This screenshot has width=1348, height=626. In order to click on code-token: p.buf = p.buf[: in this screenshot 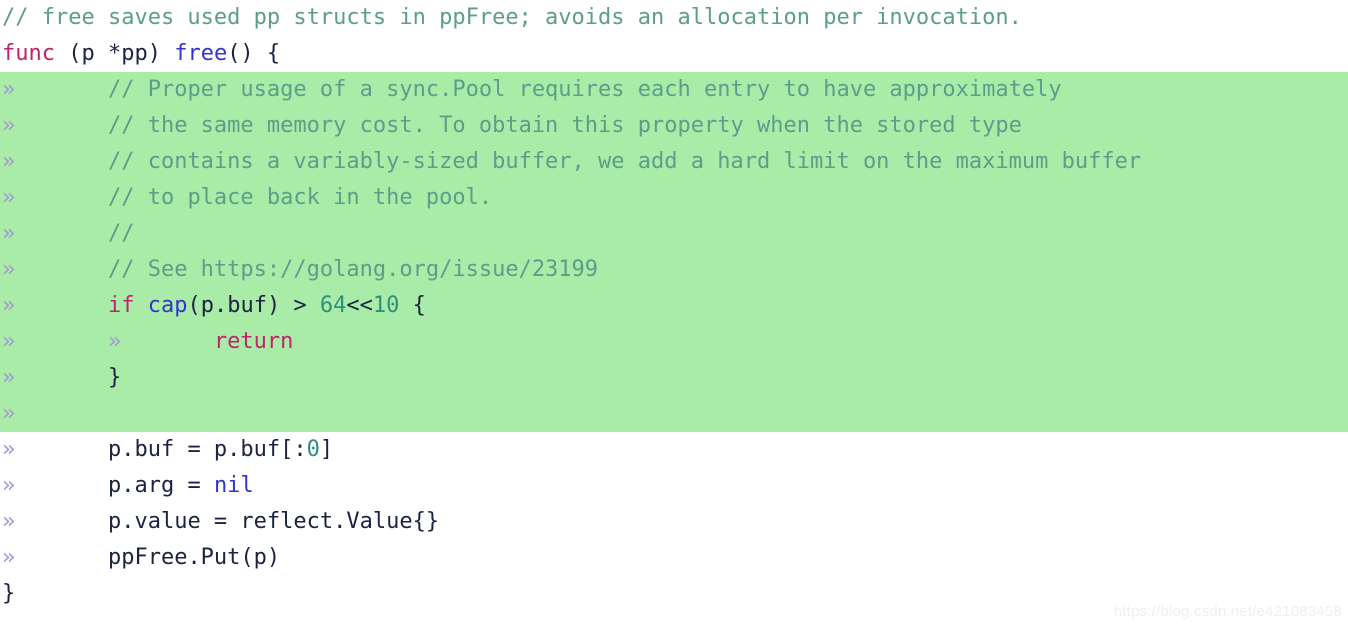, I will do `click(207, 449)`.